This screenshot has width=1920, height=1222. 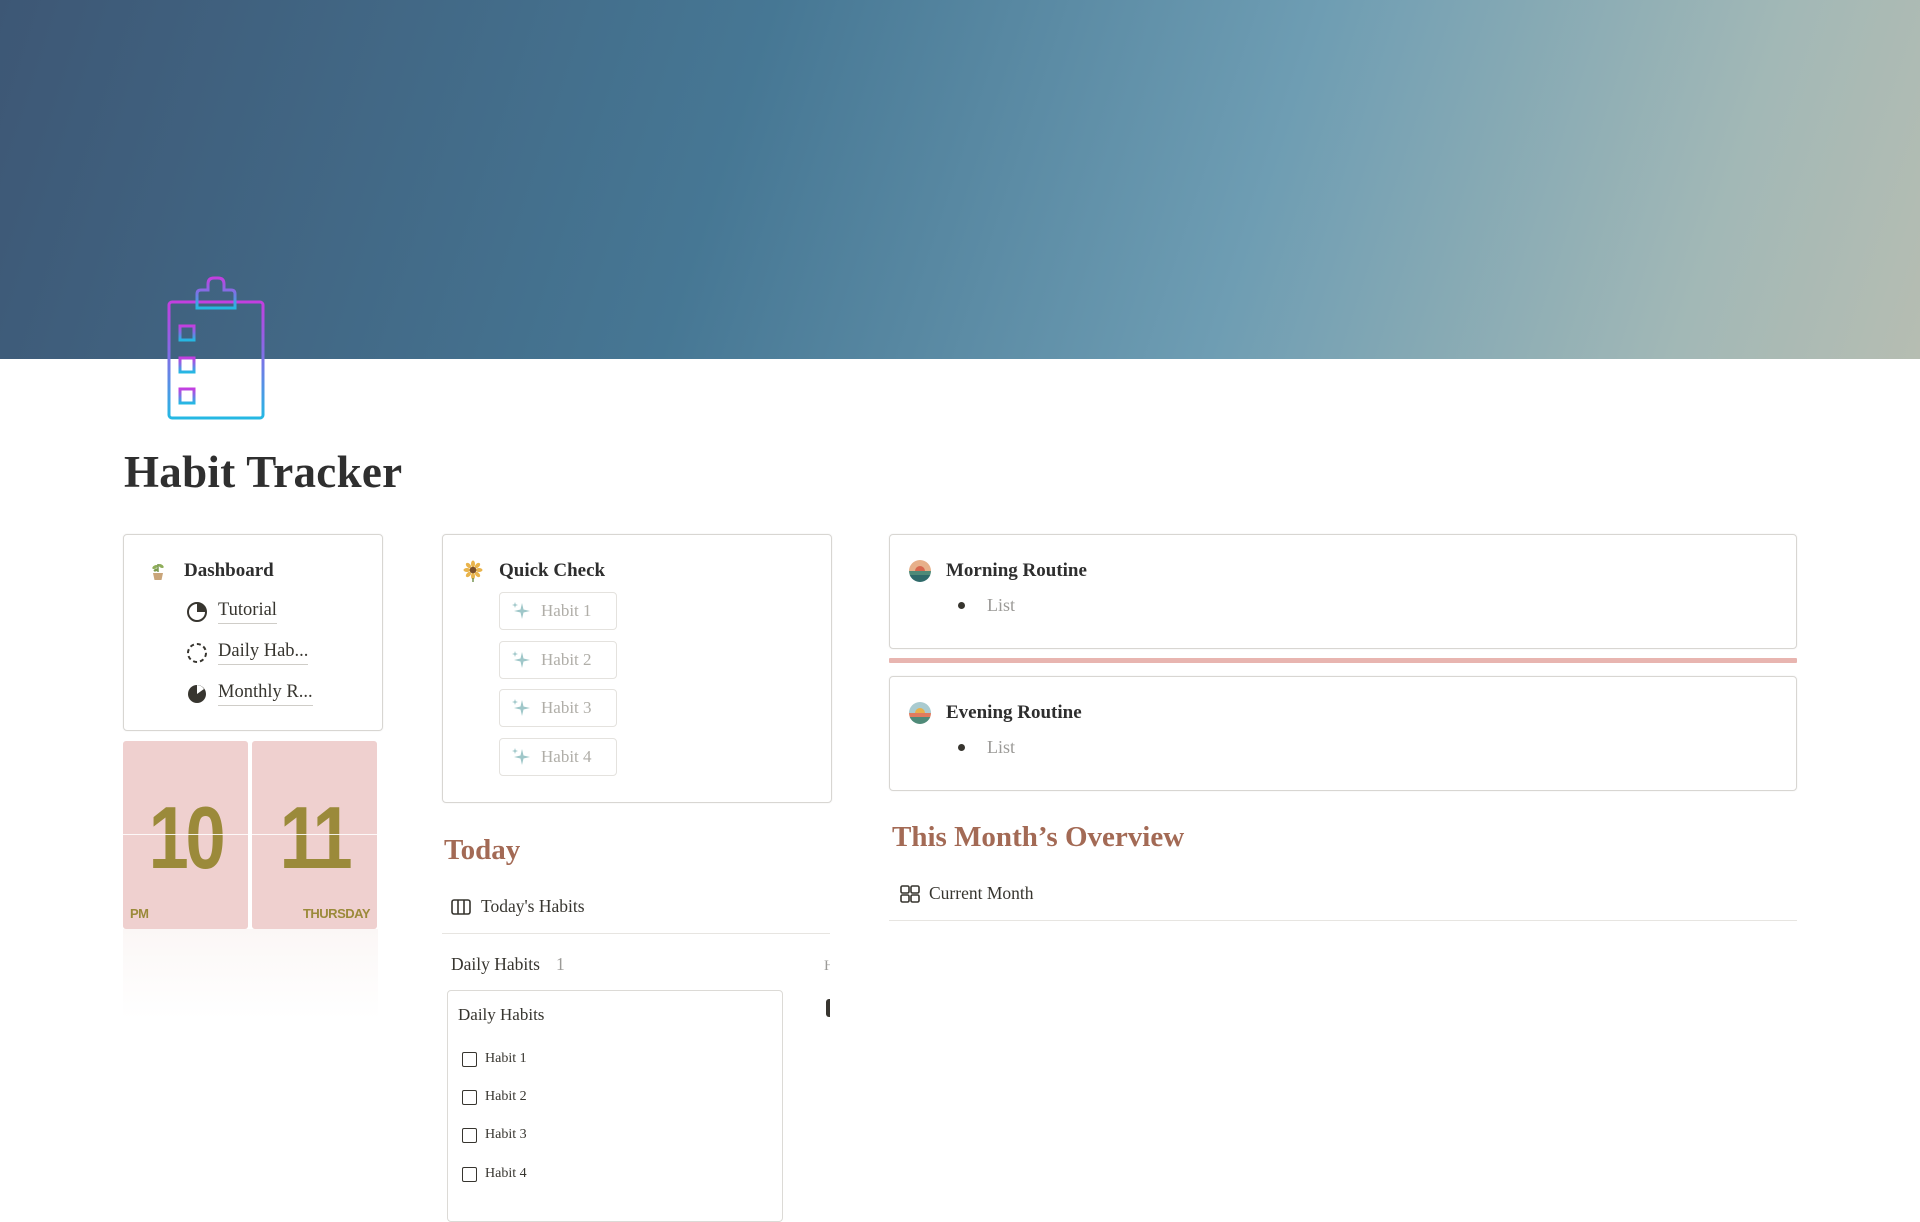 I want to click on habit-label: Habit 1, so click(x=506, y=1058).